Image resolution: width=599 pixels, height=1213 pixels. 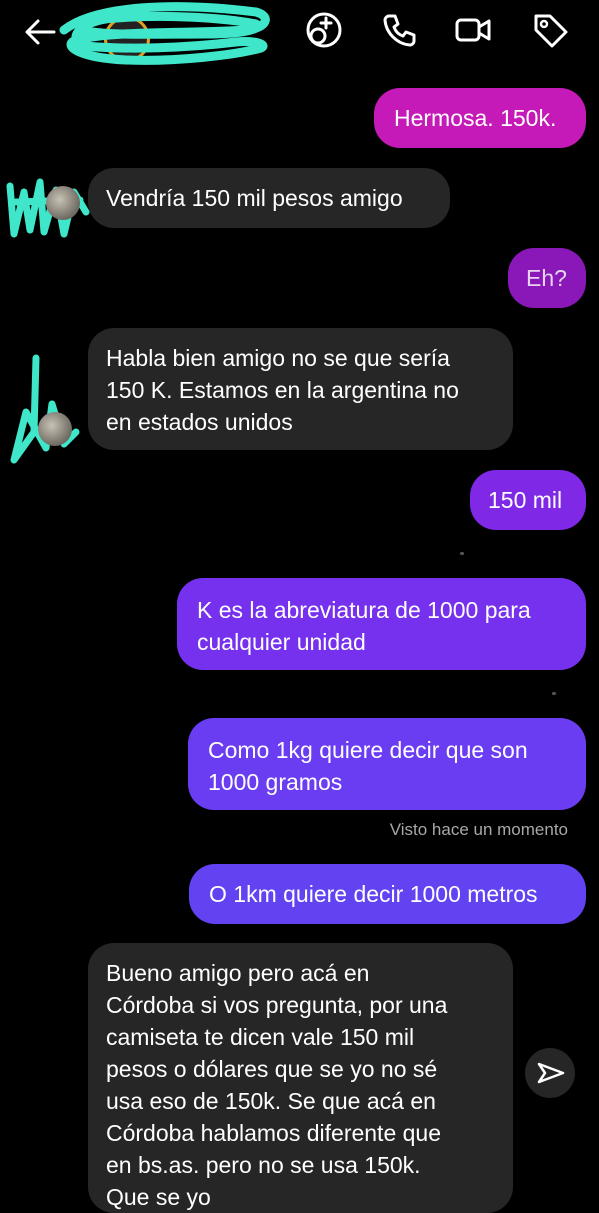 I want to click on message-bubble-incoming: Vendría 150 mil pesos amigo, so click(x=269, y=198).